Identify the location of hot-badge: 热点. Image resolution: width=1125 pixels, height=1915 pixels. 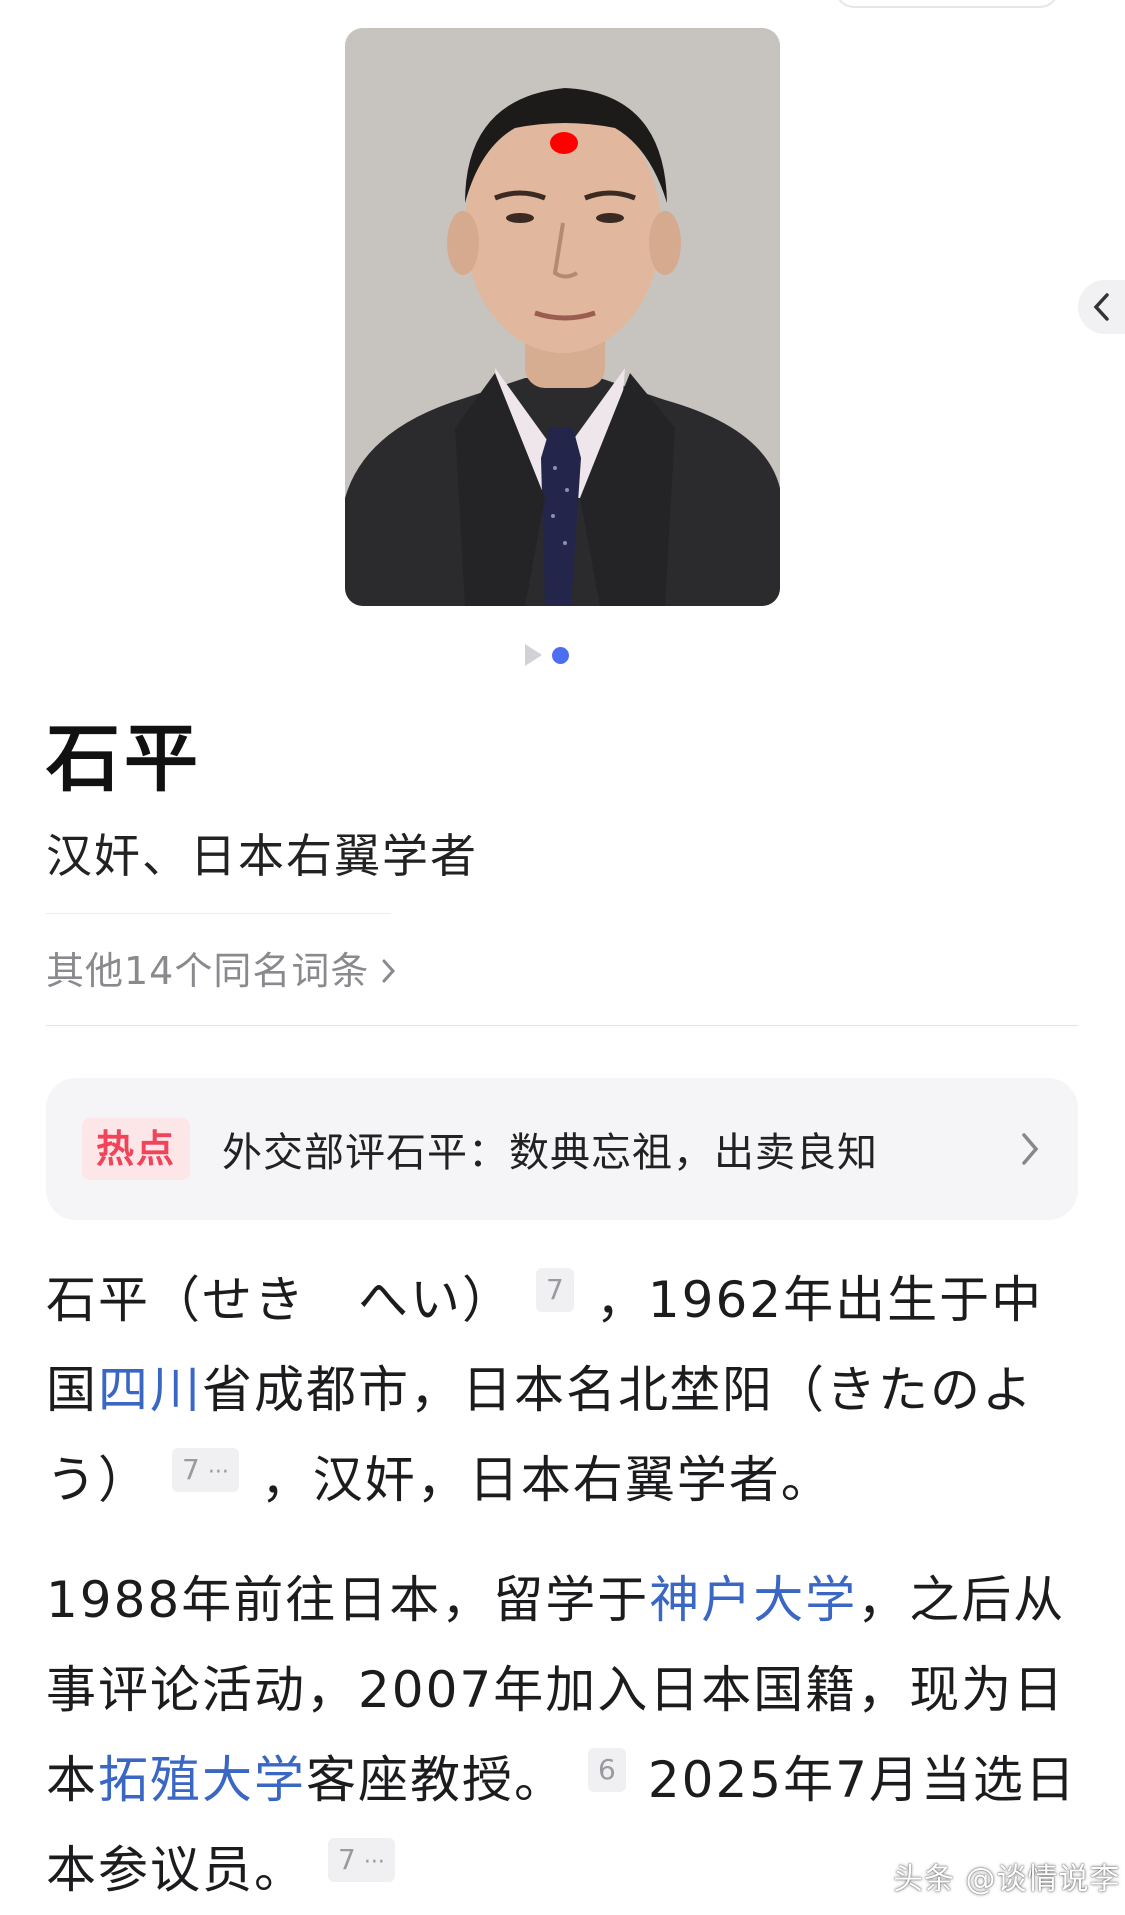
(136, 1149).